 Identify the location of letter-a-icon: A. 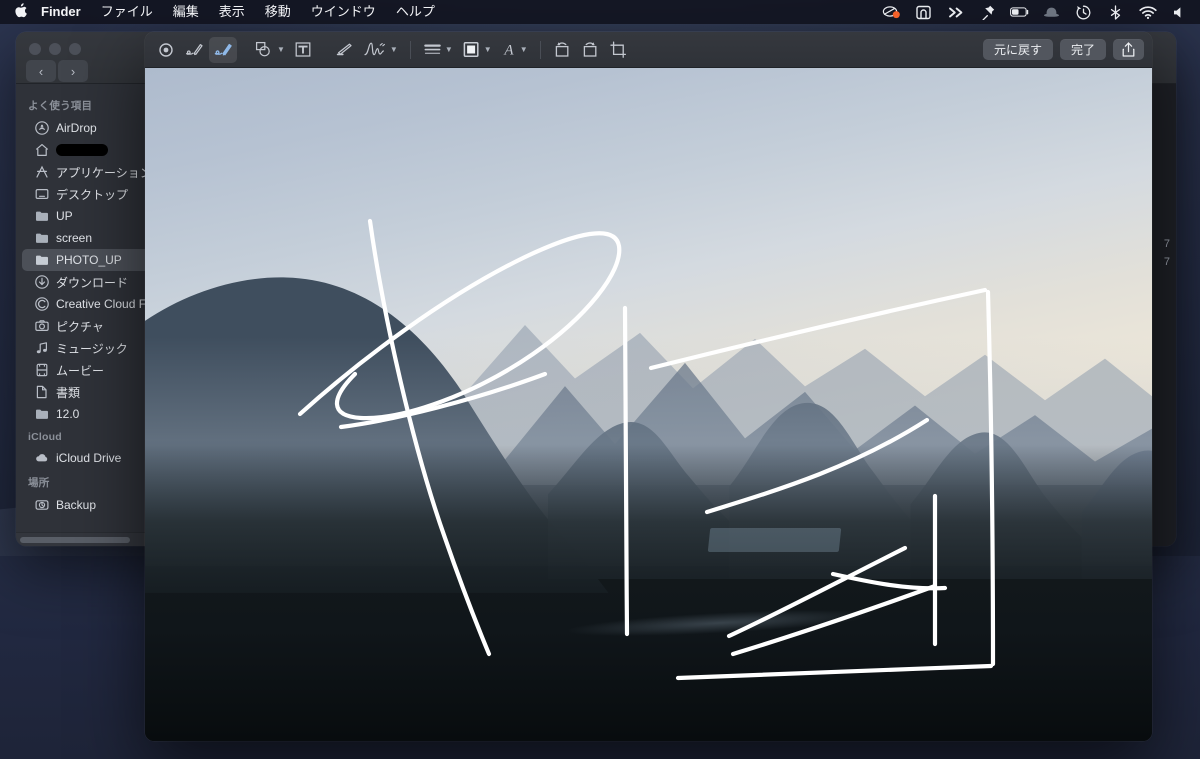
(508, 50).